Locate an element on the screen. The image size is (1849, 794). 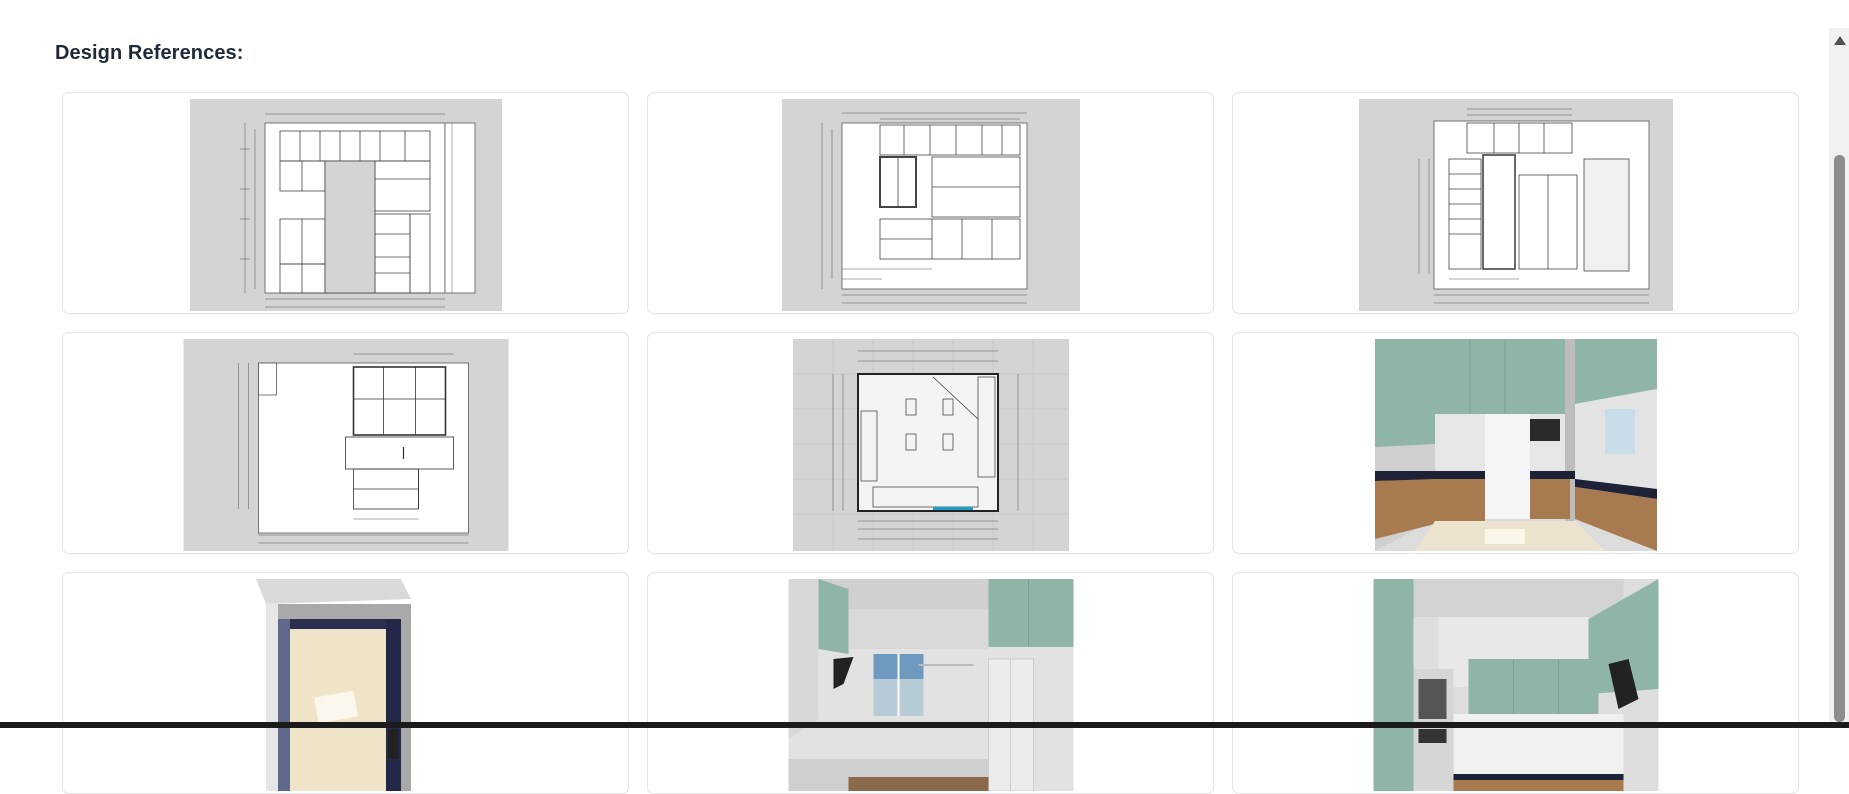
scroll-up-arrow-icon is located at coordinates (1840, 40).